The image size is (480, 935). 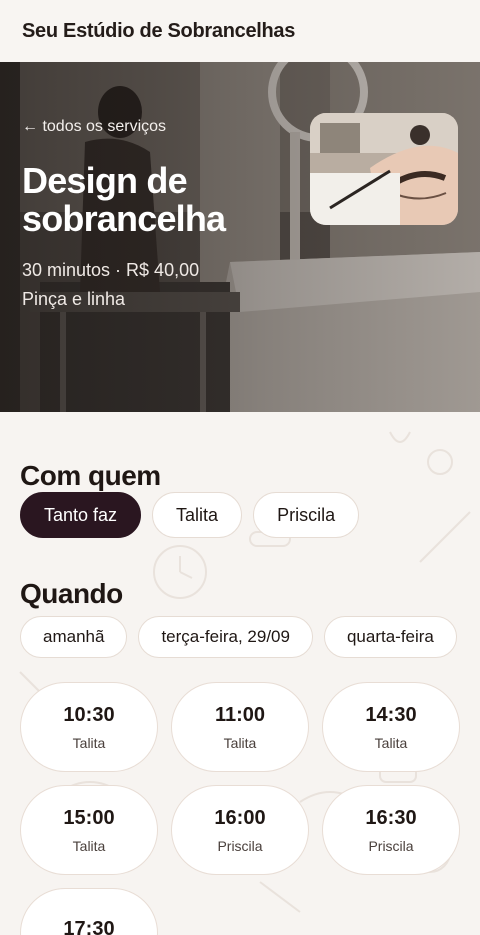 I want to click on pro-option-priscila: Priscila, so click(x=306, y=515).